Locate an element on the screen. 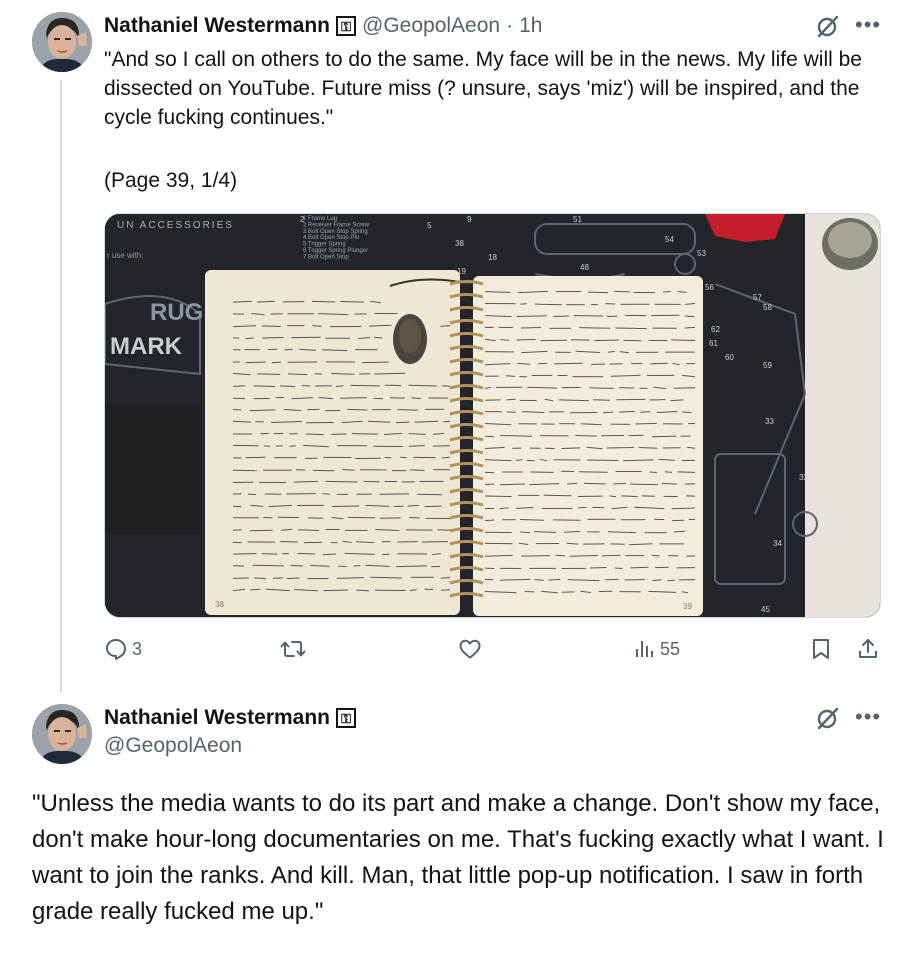  bookmark-button is located at coordinates (821, 649).